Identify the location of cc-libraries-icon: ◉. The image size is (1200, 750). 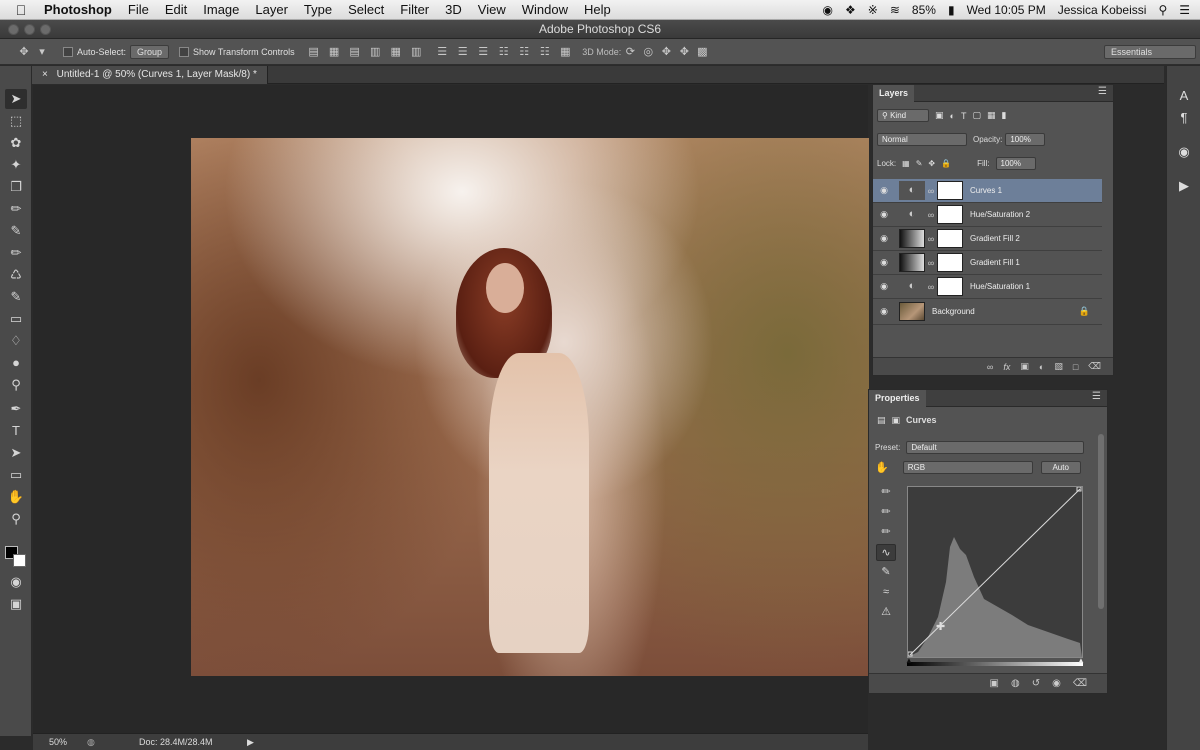
(1184, 152).